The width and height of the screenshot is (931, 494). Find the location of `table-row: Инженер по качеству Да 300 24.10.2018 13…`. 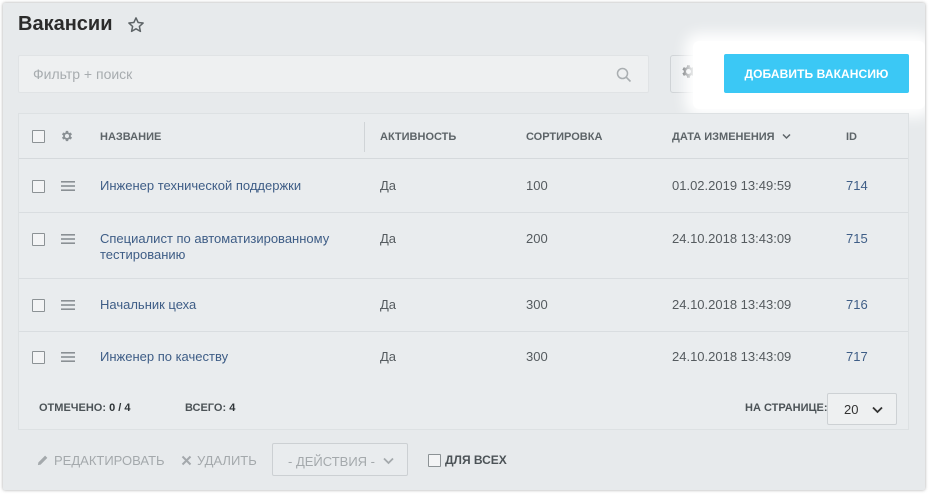

table-row: Инженер по качеству Да 300 24.10.2018 13… is located at coordinates (463, 359).